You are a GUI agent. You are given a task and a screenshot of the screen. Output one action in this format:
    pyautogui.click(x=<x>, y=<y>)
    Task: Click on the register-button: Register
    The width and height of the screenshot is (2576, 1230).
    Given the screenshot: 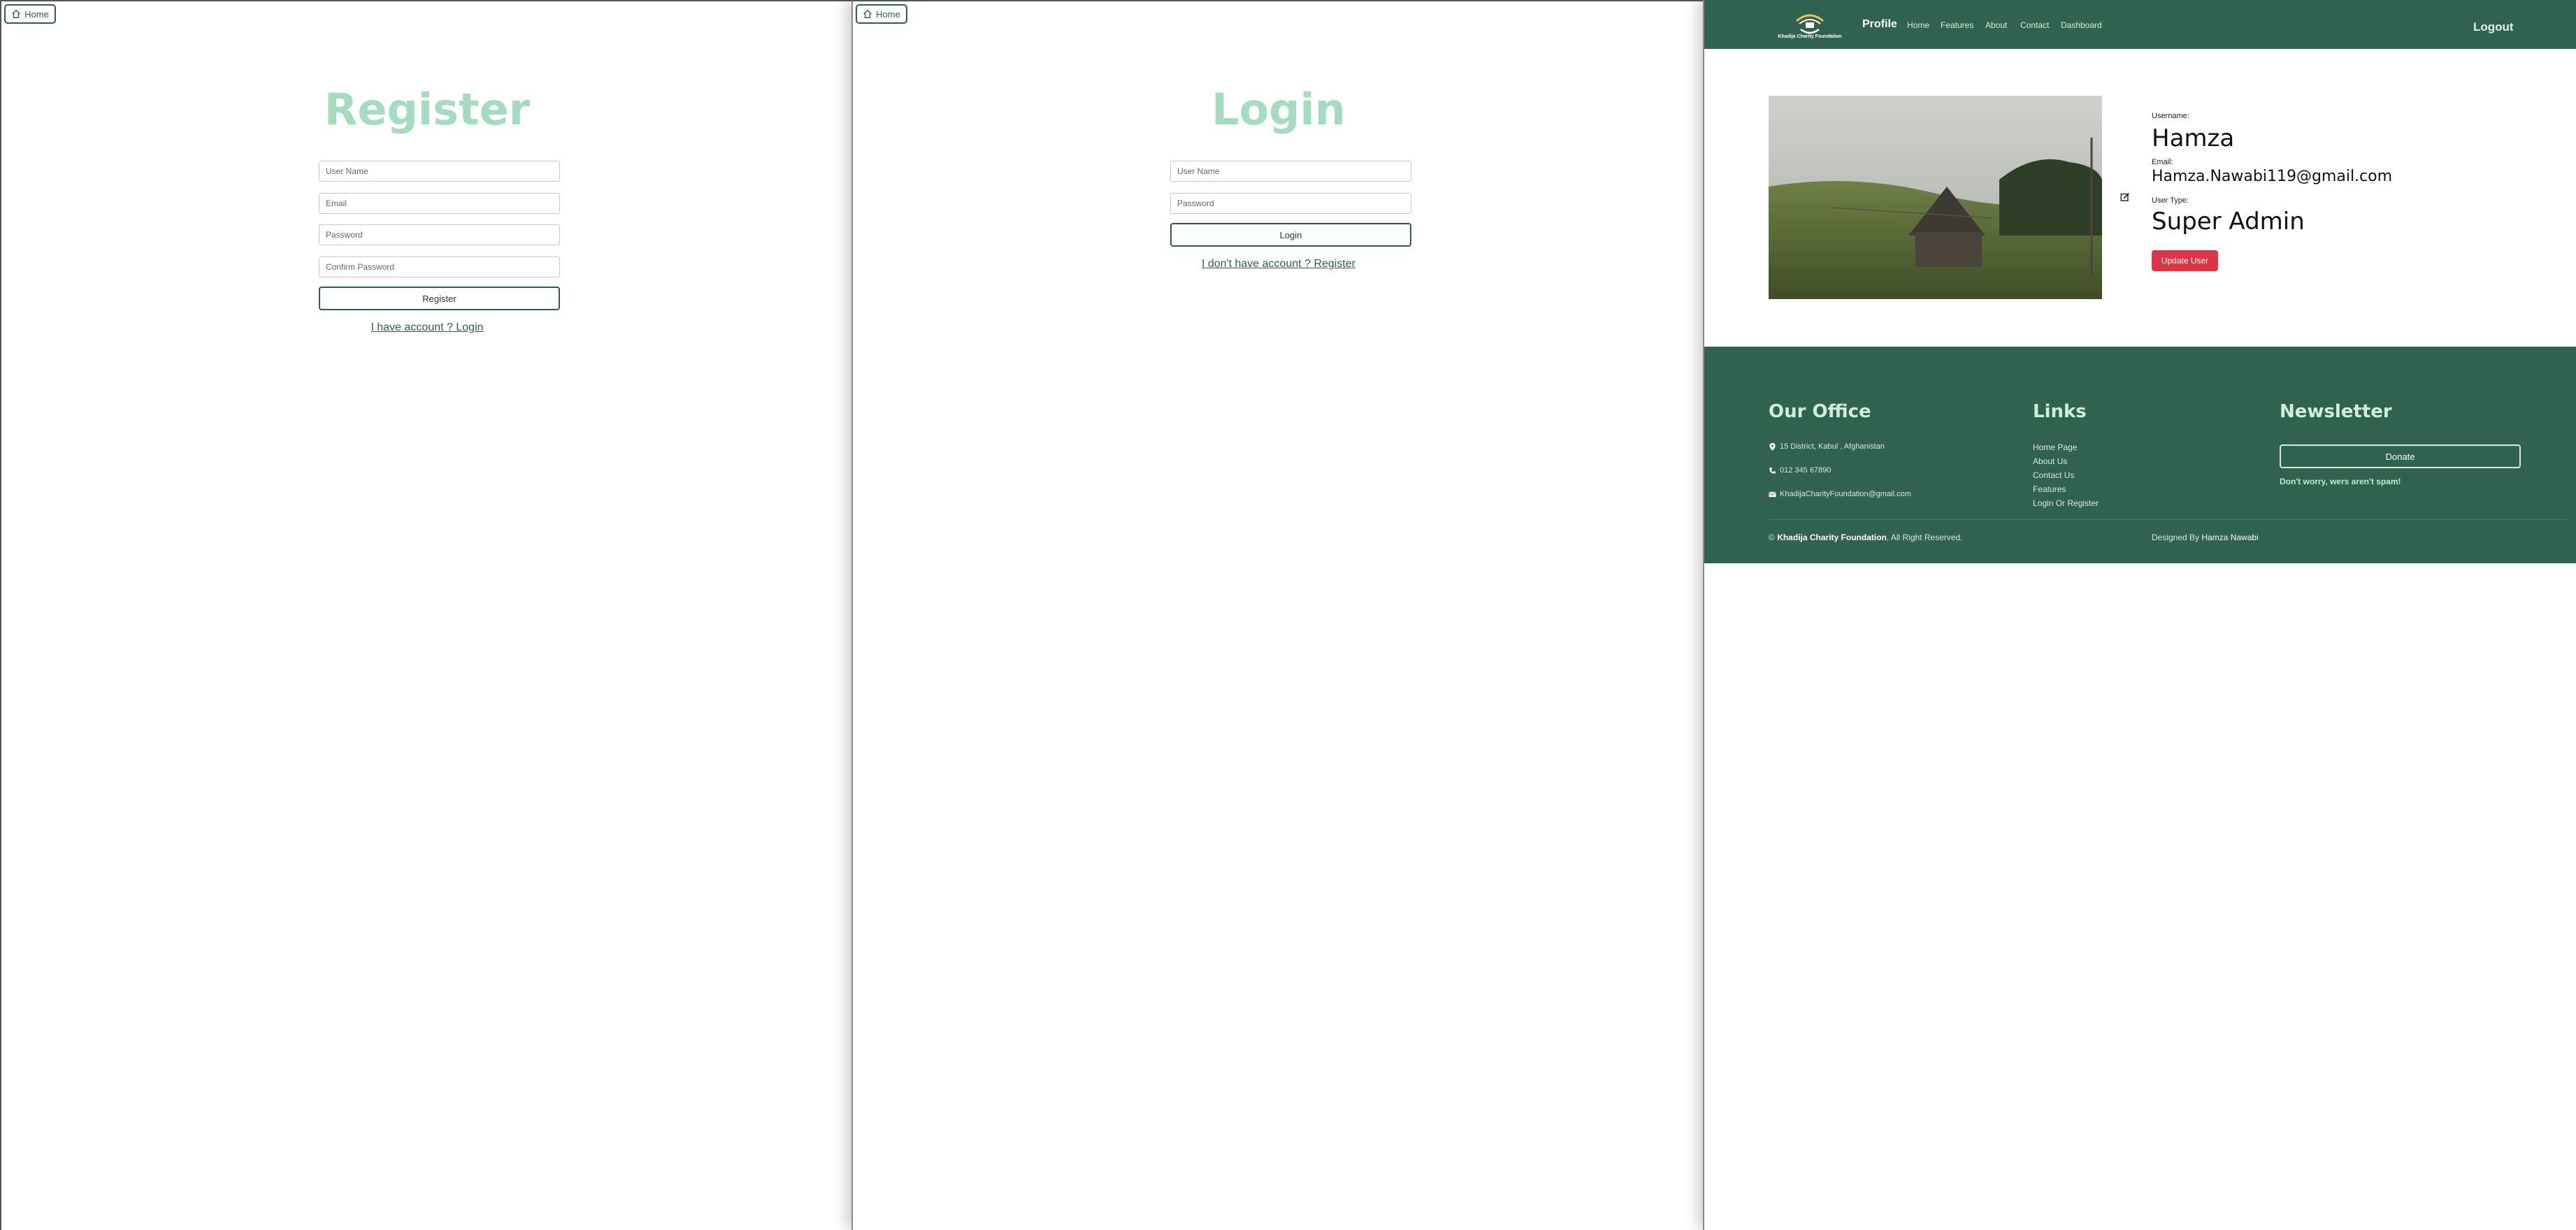 What is the action you would take?
    pyautogui.click(x=439, y=298)
    